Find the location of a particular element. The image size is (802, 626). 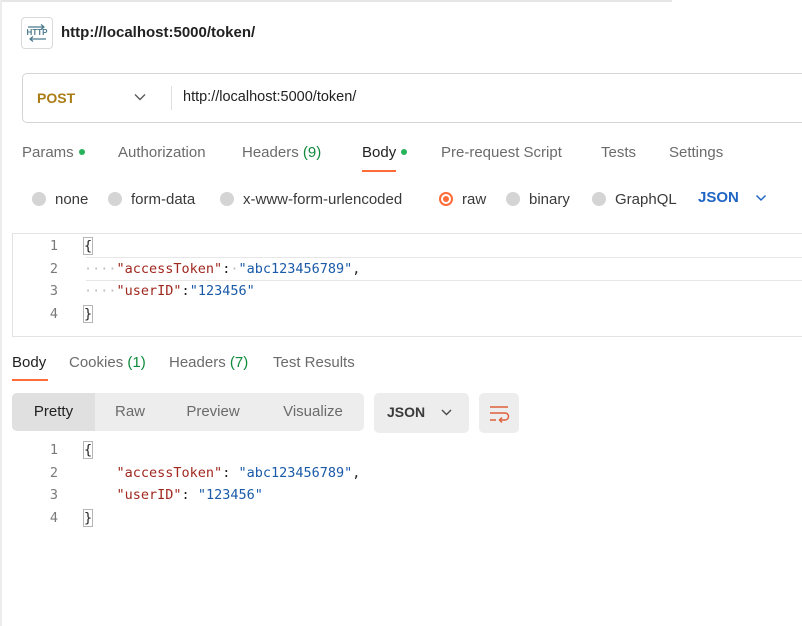

tab-body: Body is located at coordinates (385, 152).